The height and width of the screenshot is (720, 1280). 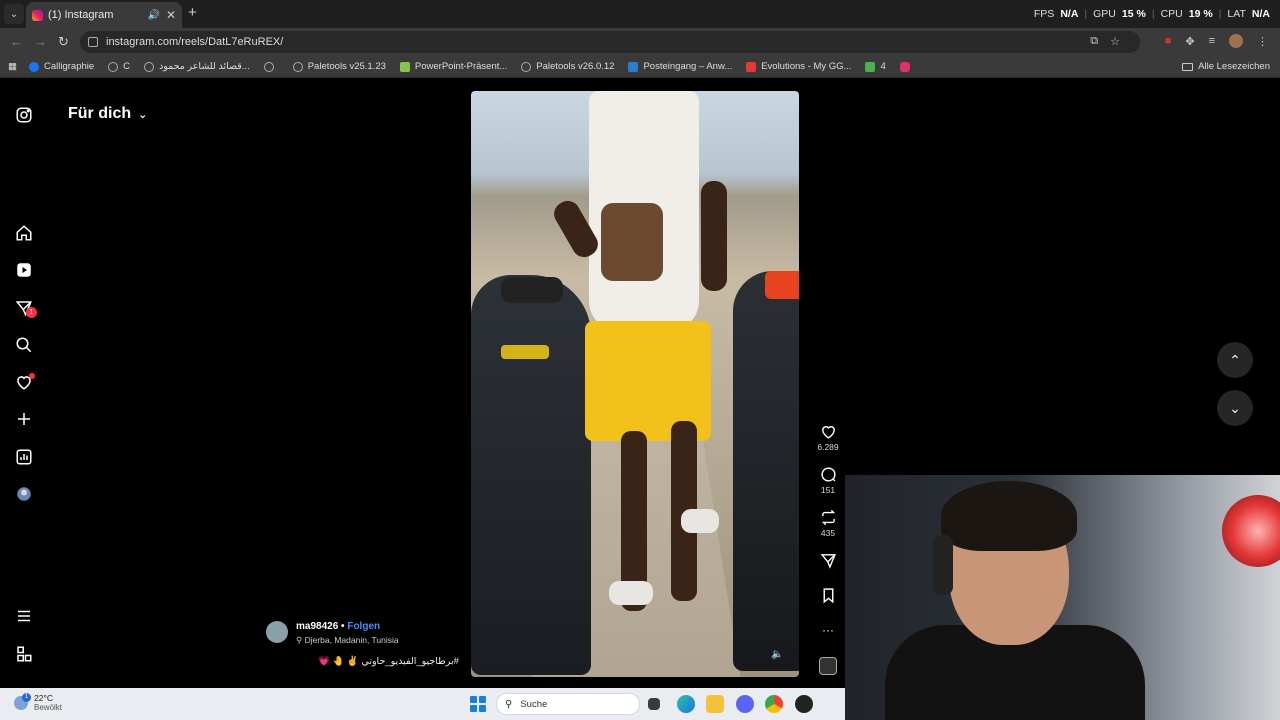 I want to click on tab-audio-icon: 🔊, so click(x=153, y=15).